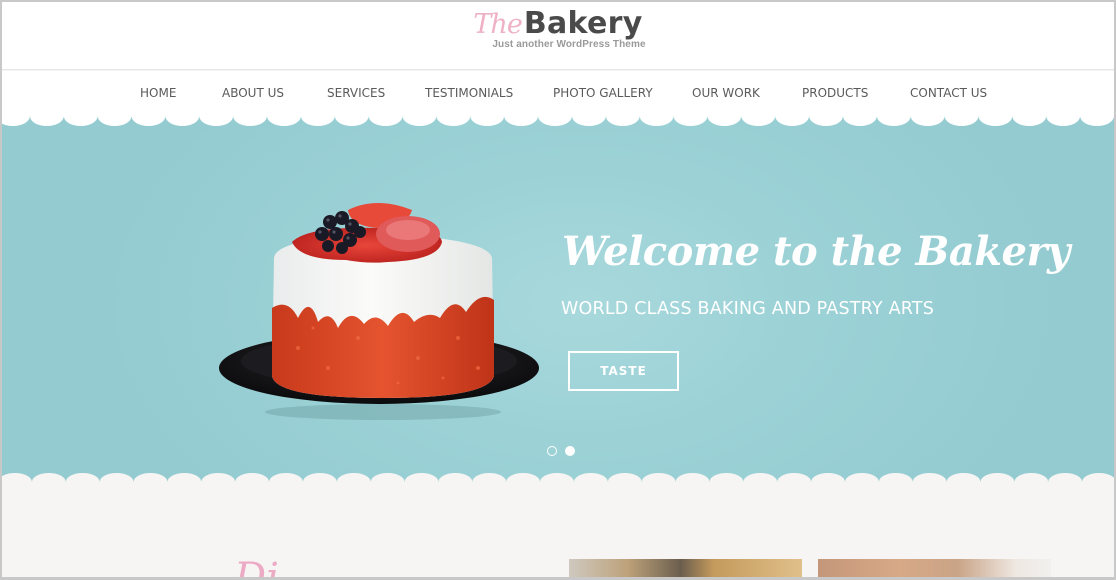  I want to click on nav-item-our-work: OUR WORK, so click(726, 93).